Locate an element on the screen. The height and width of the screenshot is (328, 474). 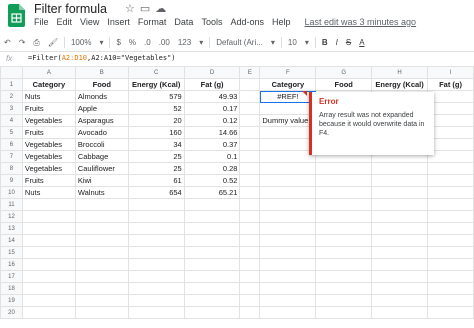
cell-b8: Cauliflower is located at coordinates (101, 168).